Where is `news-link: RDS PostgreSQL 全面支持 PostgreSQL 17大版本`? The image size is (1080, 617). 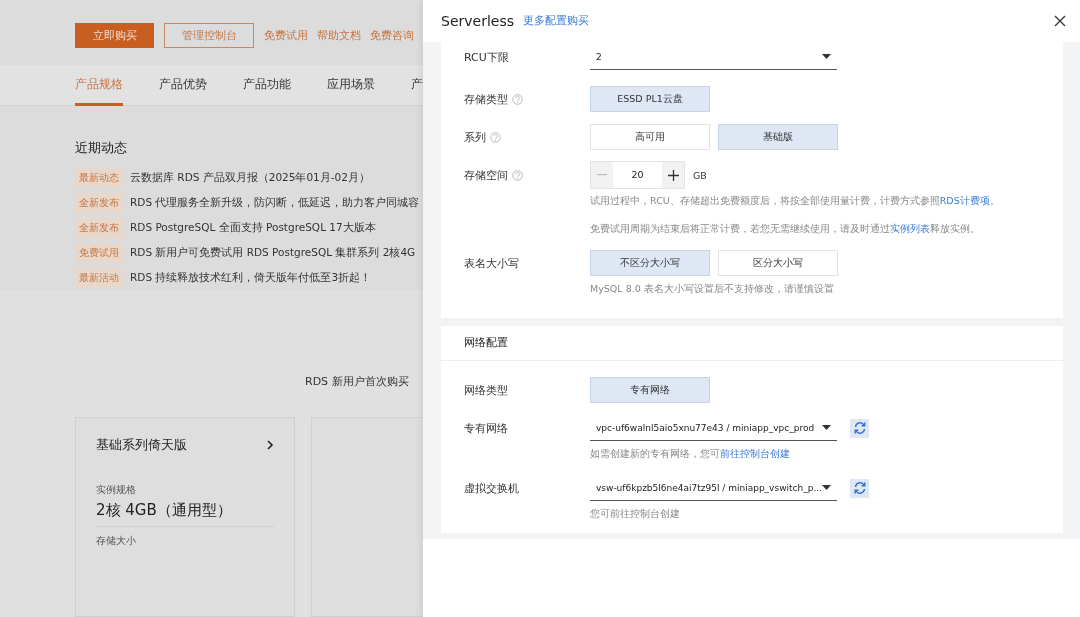
news-link: RDS PostgreSQL 全面支持 PostgreSQL 17大版本 is located at coordinates (253, 227).